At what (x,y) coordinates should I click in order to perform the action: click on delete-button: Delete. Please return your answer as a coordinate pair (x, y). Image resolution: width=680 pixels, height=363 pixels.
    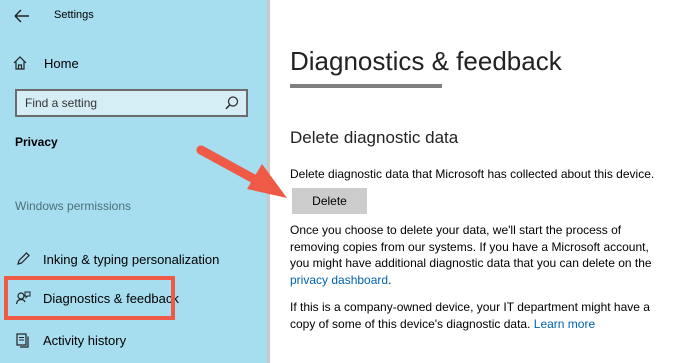
    Looking at the image, I should click on (329, 201).